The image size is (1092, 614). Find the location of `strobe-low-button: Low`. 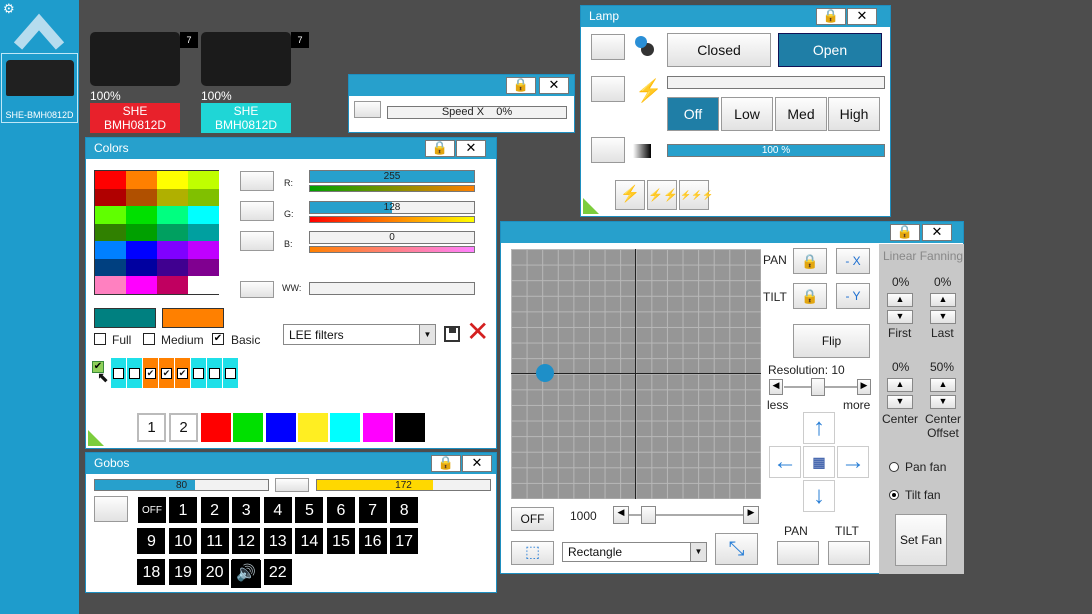

strobe-low-button: Low is located at coordinates (747, 114).